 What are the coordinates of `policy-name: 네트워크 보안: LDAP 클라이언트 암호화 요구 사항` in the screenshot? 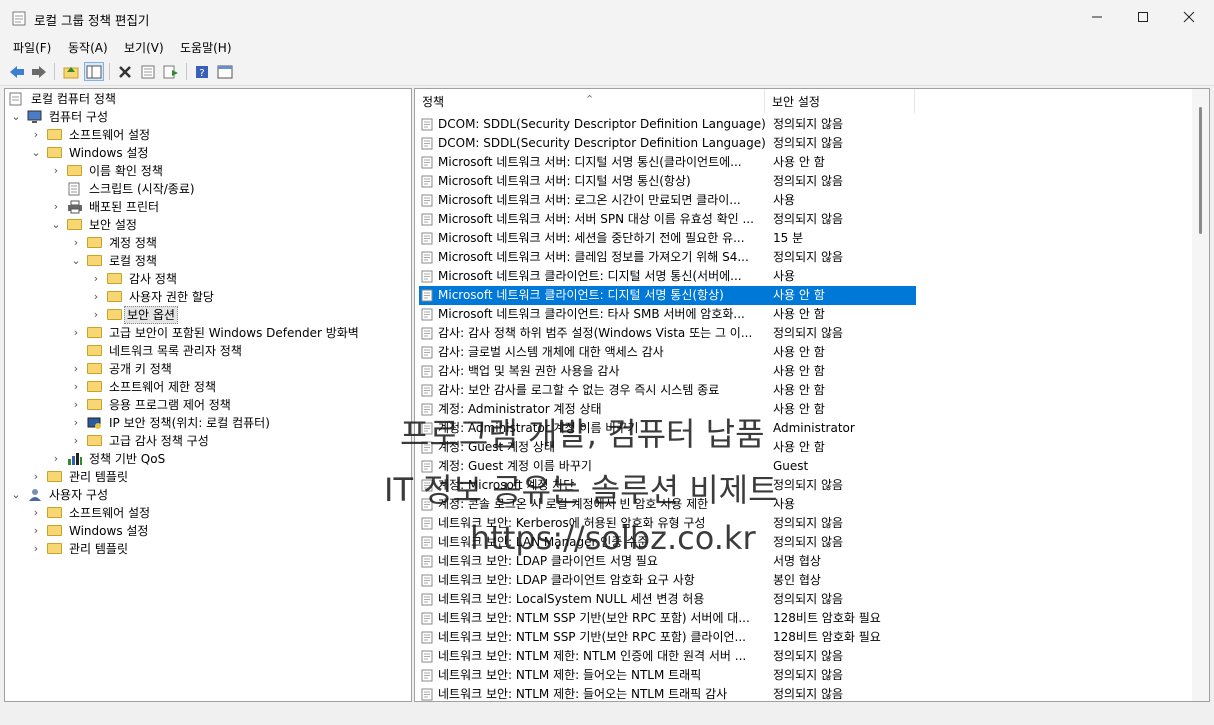 It's located at (566, 580).